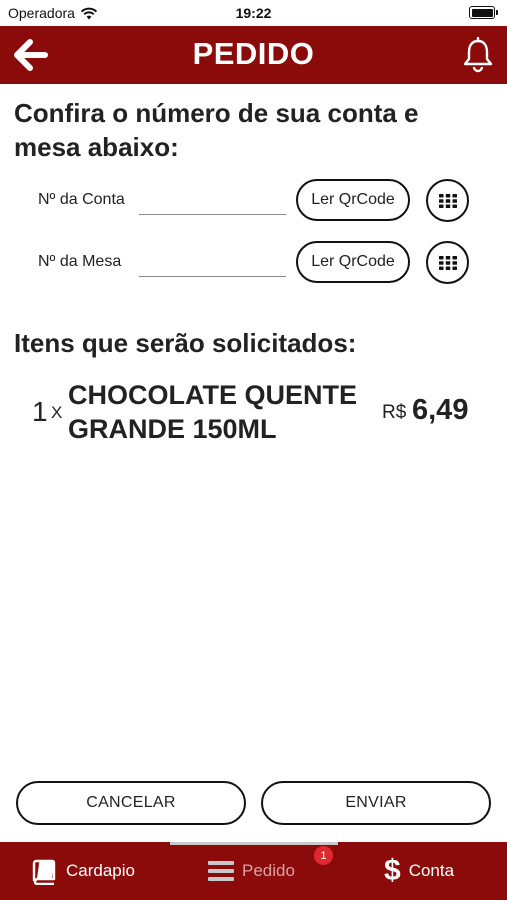 This screenshot has height=900, width=507. I want to click on table-label: Nº da Mesa, so click(80, 261).